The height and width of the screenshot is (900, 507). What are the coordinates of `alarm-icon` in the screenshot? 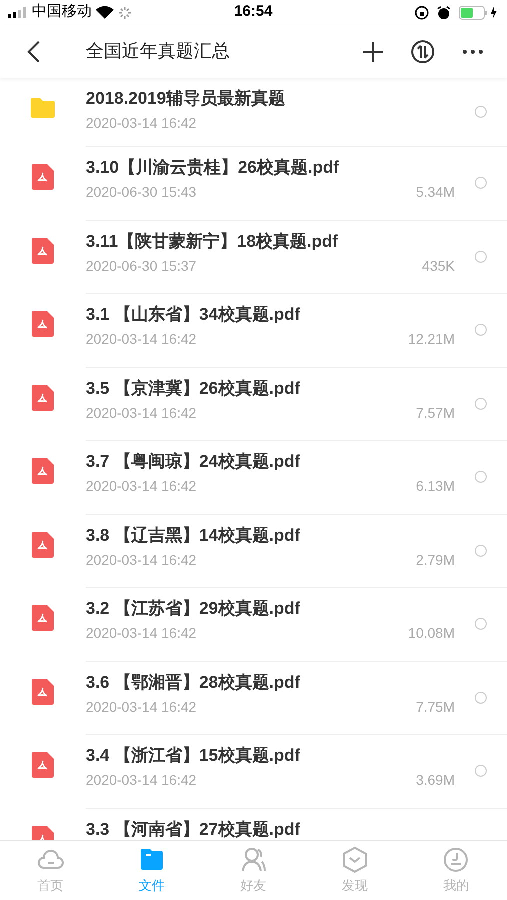 It's located at (444, 13).